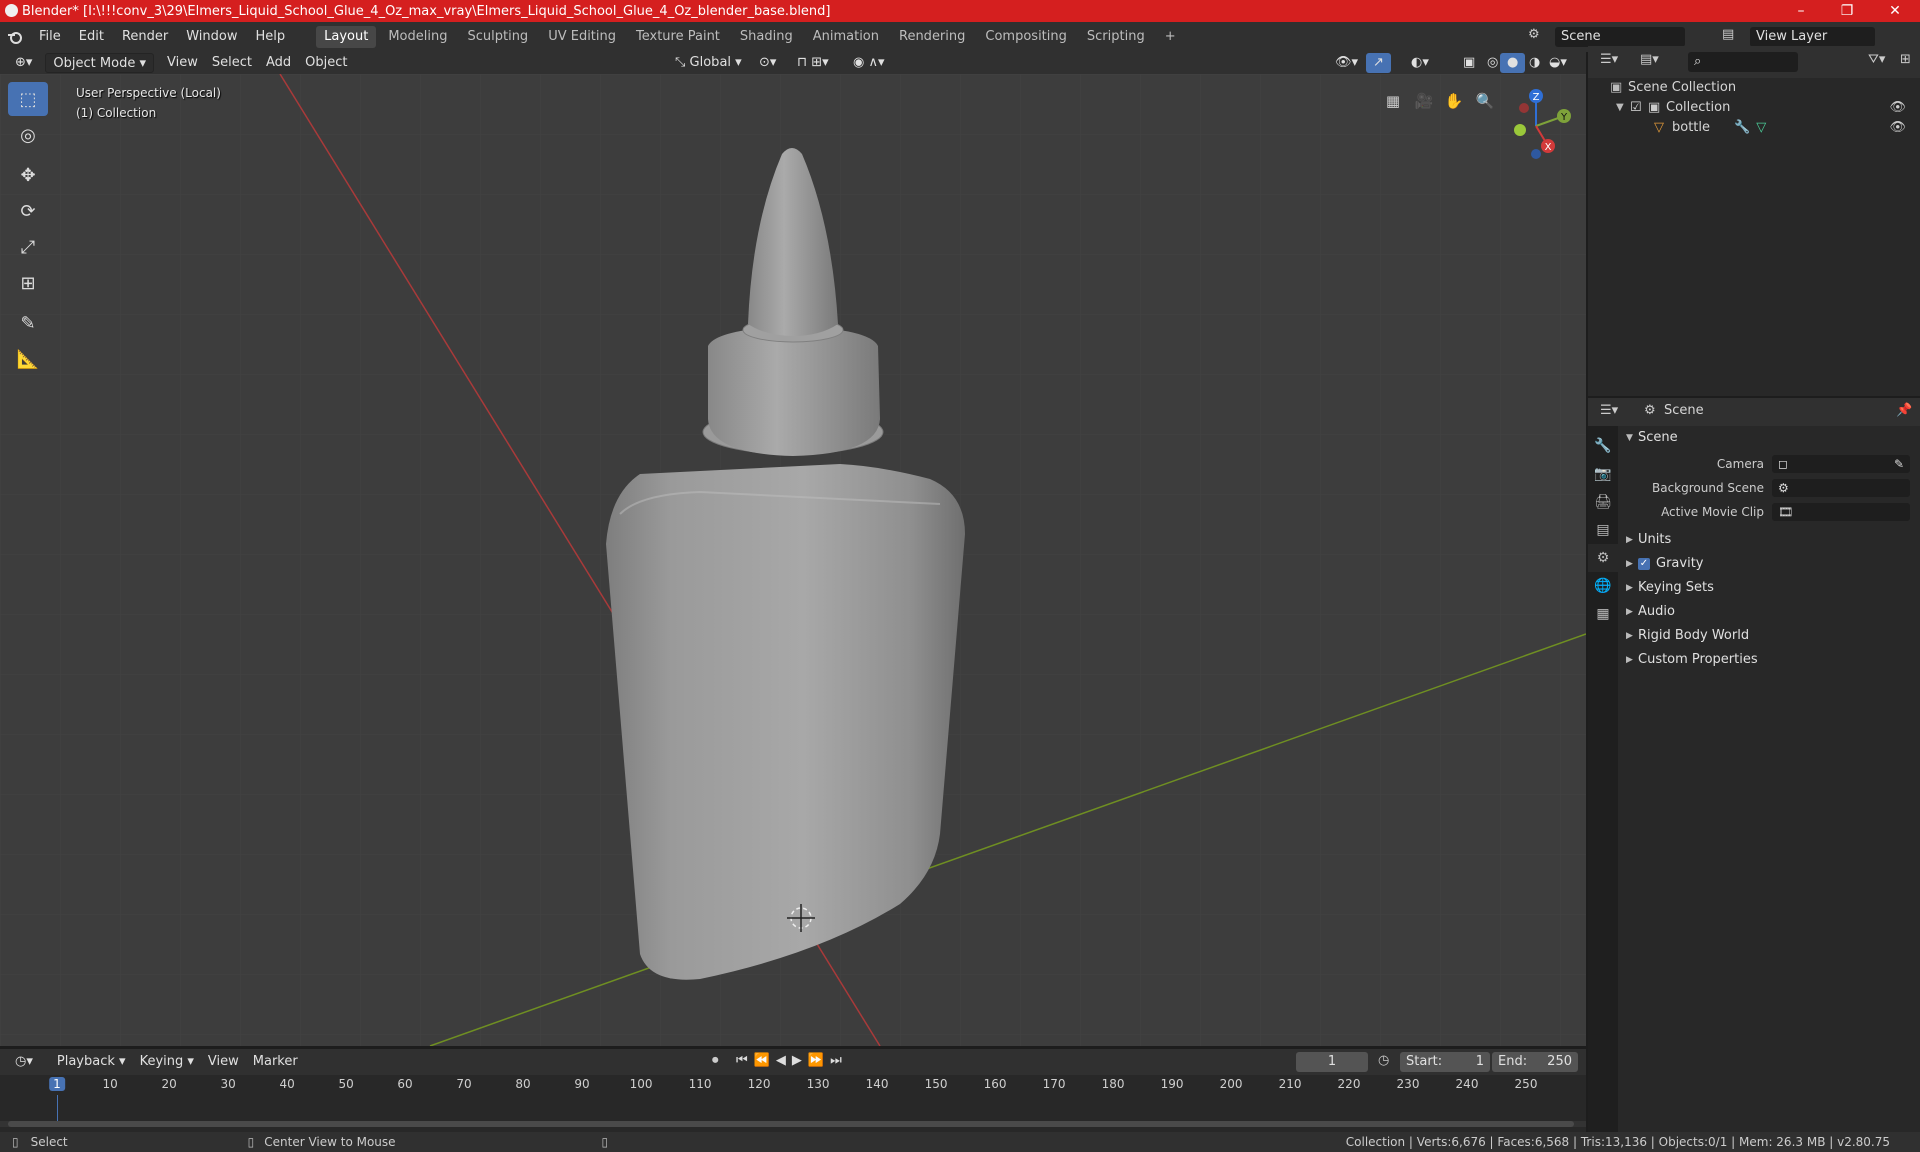 This screenshot has width=1920, height=1152. Describe the element at coordinates (1771, 612) in the screenshot. I see `audio-subpanel: ▶ Audio` at that location.